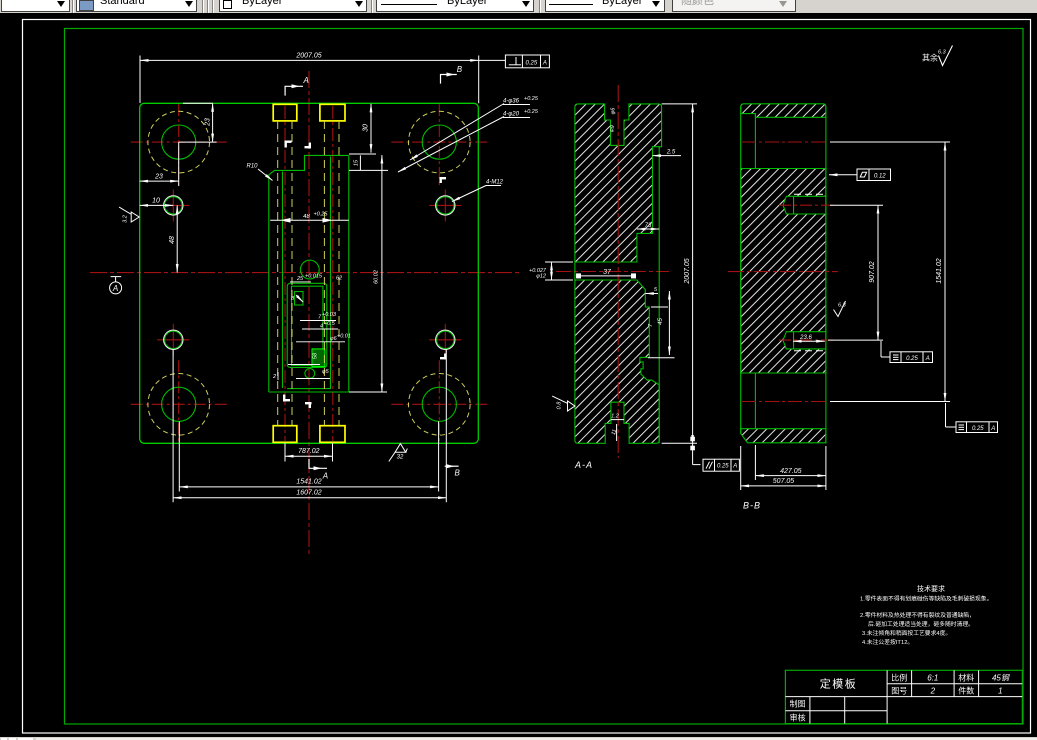  Describe the element at coordinates (316, 355) in the screenshot. I see `svg-text: 58` at that location.